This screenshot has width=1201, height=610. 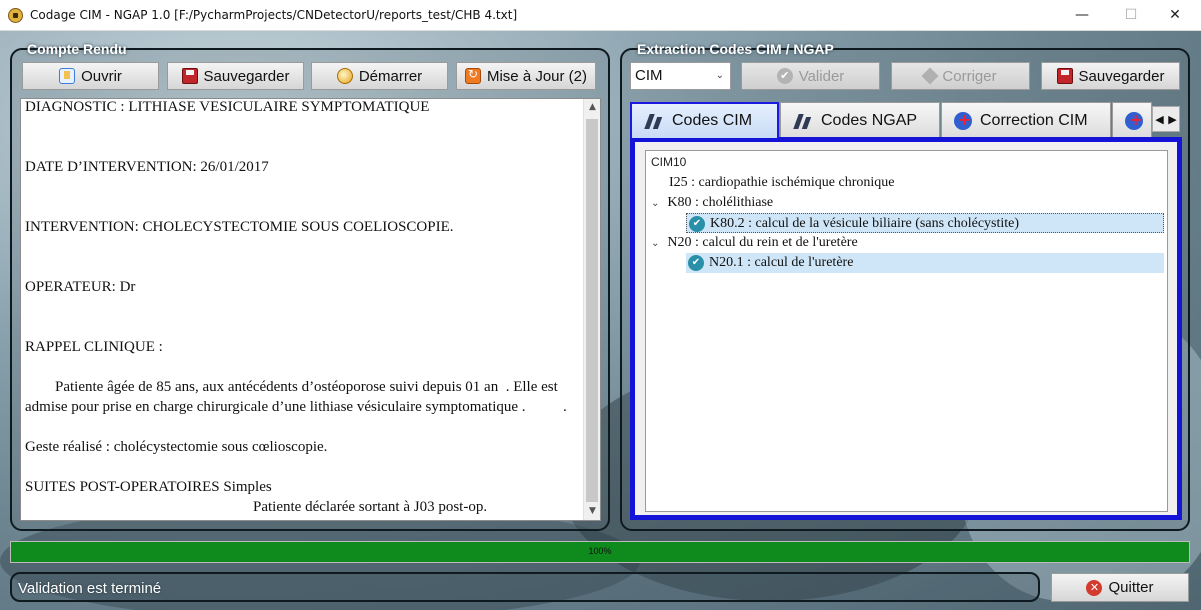 I want to click on scroll-down-arrow-icon: ▼, so click(x=592, y=511).